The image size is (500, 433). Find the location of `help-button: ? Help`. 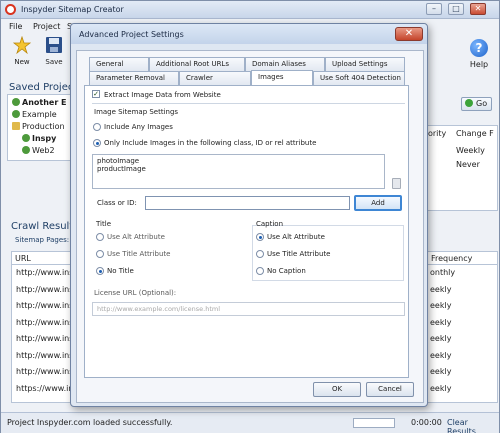

help-button: ? Help is located at coordinates (479, 54).